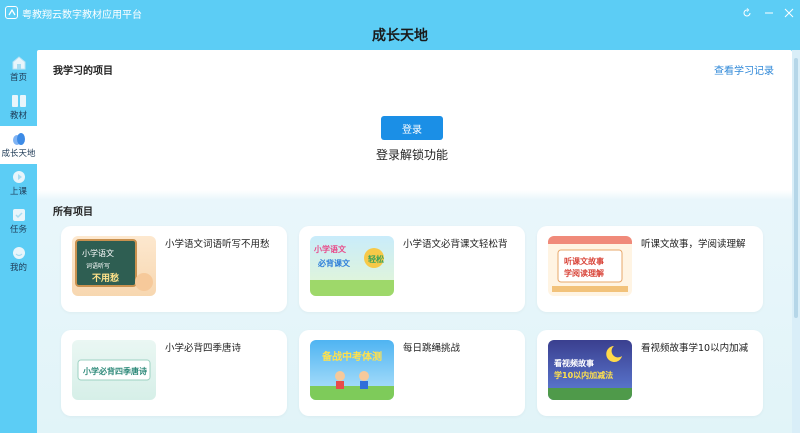 Image resolution: width=800 pixels, height=433 pixels. Describe the element at coordinates (400, 36) in the screenshot. I see `page-title: 成长天地` at that location.